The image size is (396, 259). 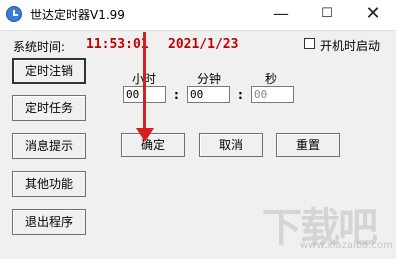 What do you see at coordinates (346, 245) in the screenshot?
I see `watermark-url: www.xiazaiba.com` at bounding box center [346, 245].